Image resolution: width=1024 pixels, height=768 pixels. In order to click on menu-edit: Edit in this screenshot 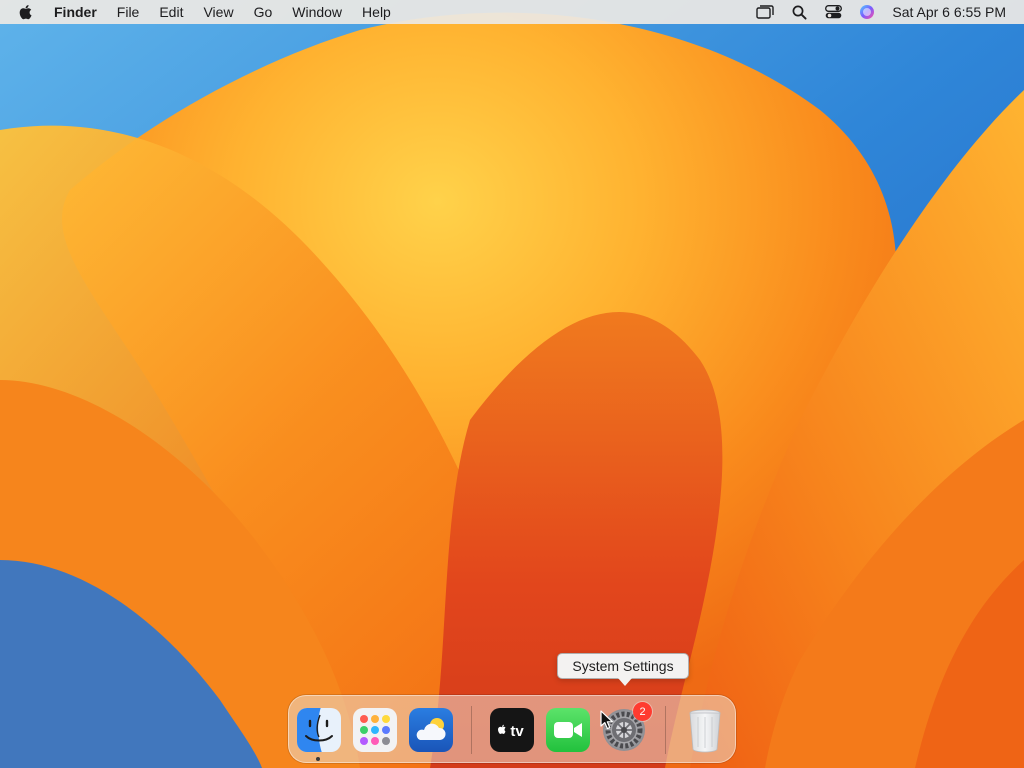, I will do `click(171, 12)`.